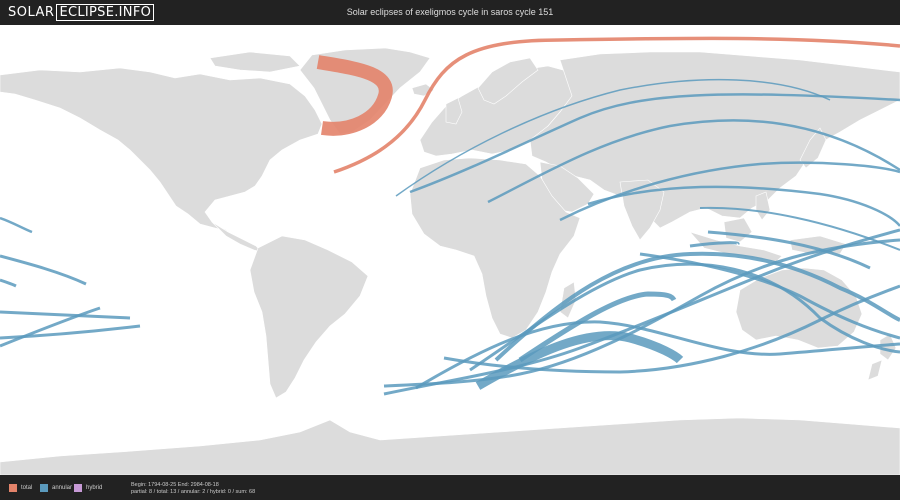  What do you see at coordinates (78, 488) in the screenshot?
I see `hybrid-swatch-icon` at bounding box center [78, 488].